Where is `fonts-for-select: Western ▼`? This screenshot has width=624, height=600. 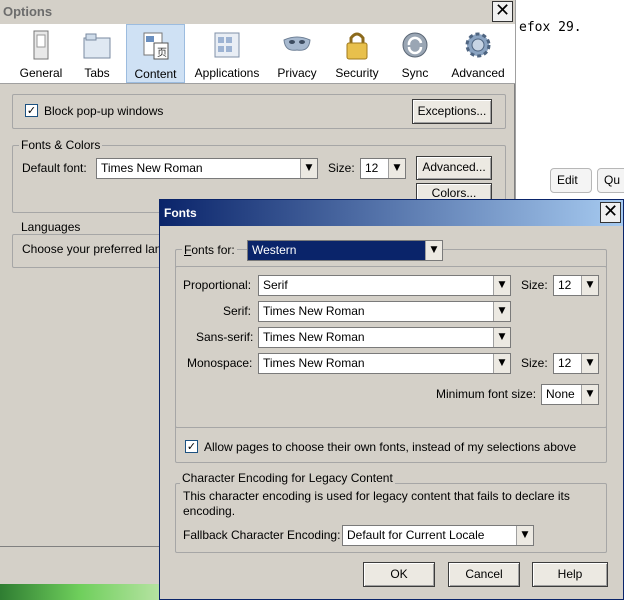 fonts-for-select: Western ▼ is located at coordinates (345, 250).